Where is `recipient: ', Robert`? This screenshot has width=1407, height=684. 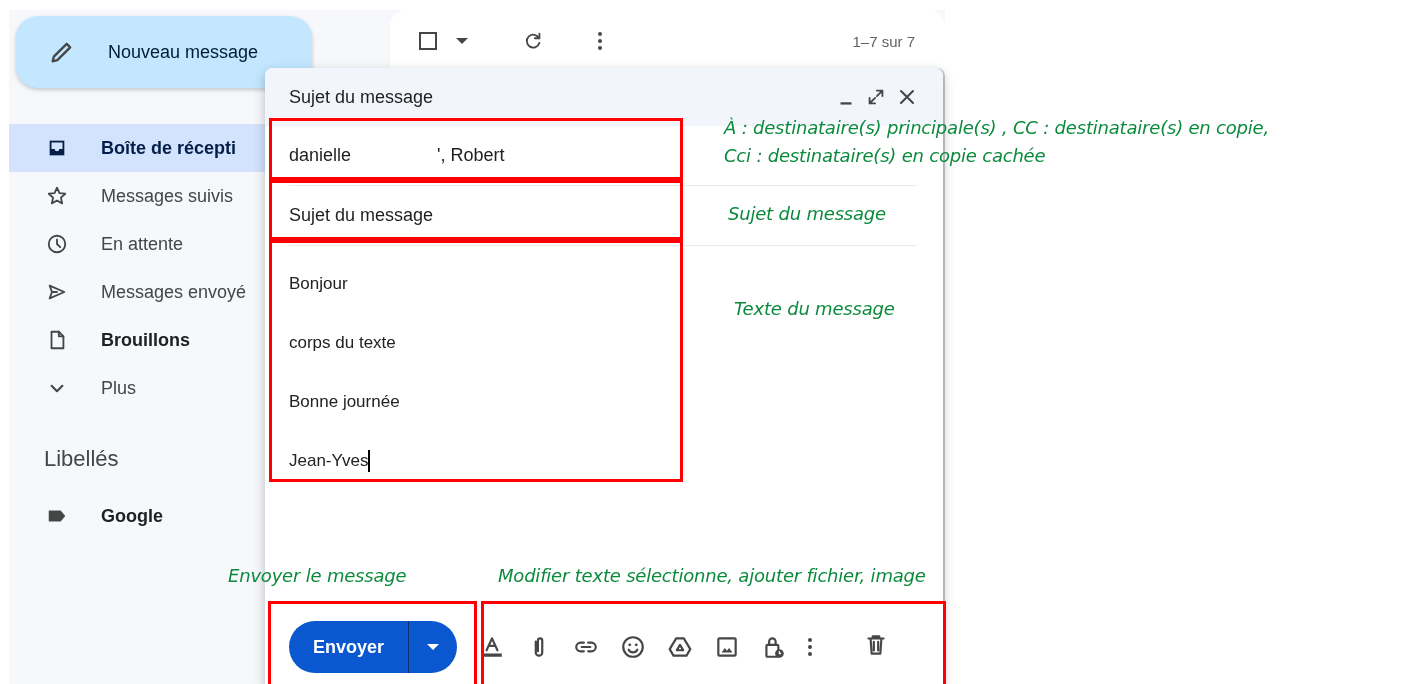
recipient: ', Robert is located at coordinates (471, 155).